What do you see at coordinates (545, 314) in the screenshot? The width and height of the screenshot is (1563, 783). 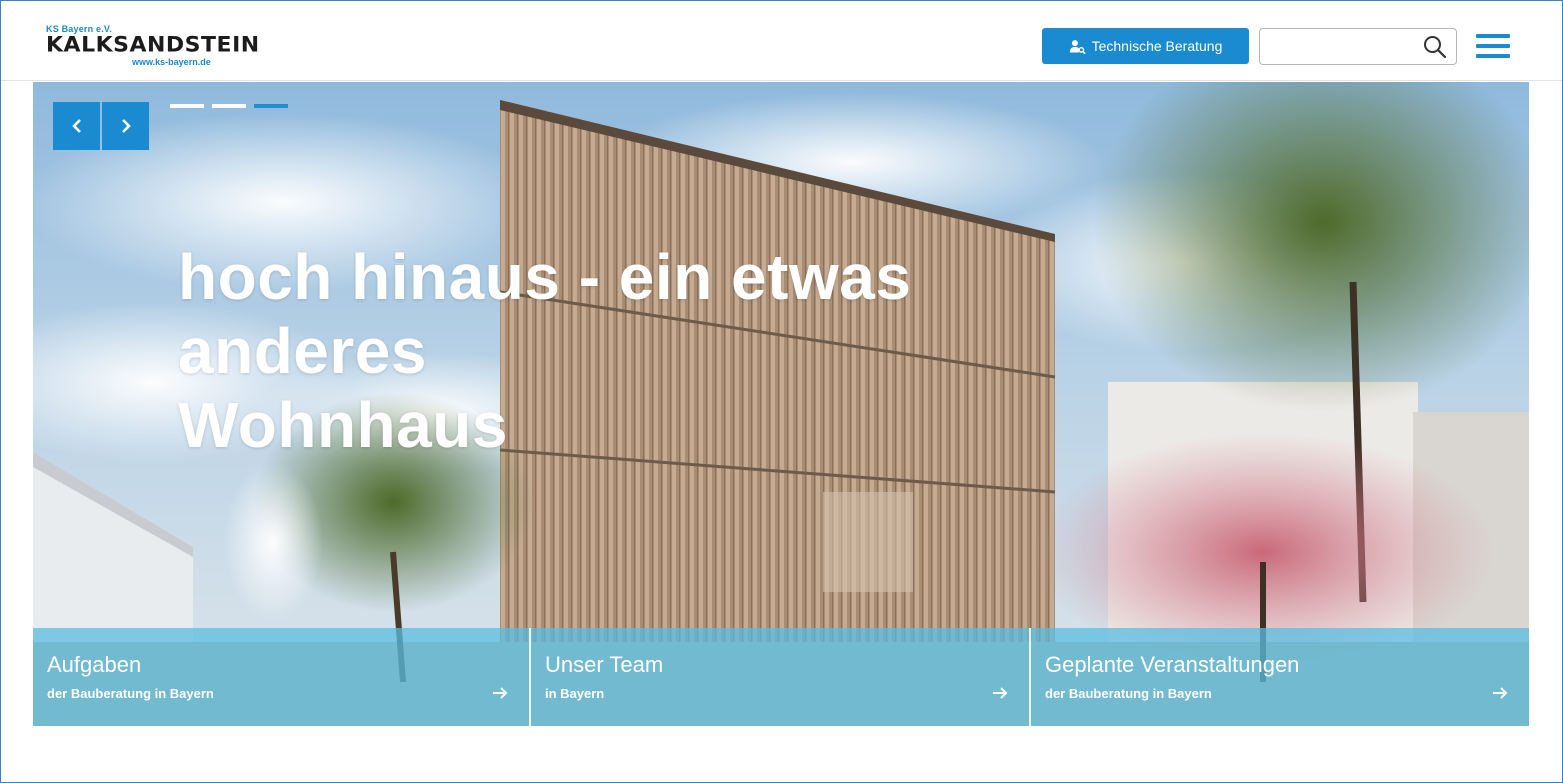 I see `hero-headline-line1: hoch hinaus - ein etwas anderes` at bounding box center [545, 314].